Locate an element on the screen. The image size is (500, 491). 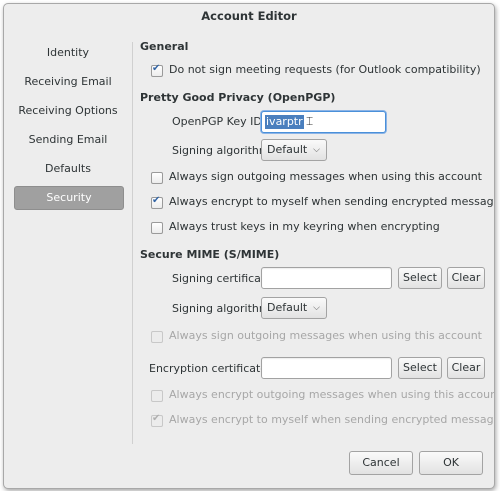
smime-encryption-clear-button: Clear is located at coordinates (466, 368).